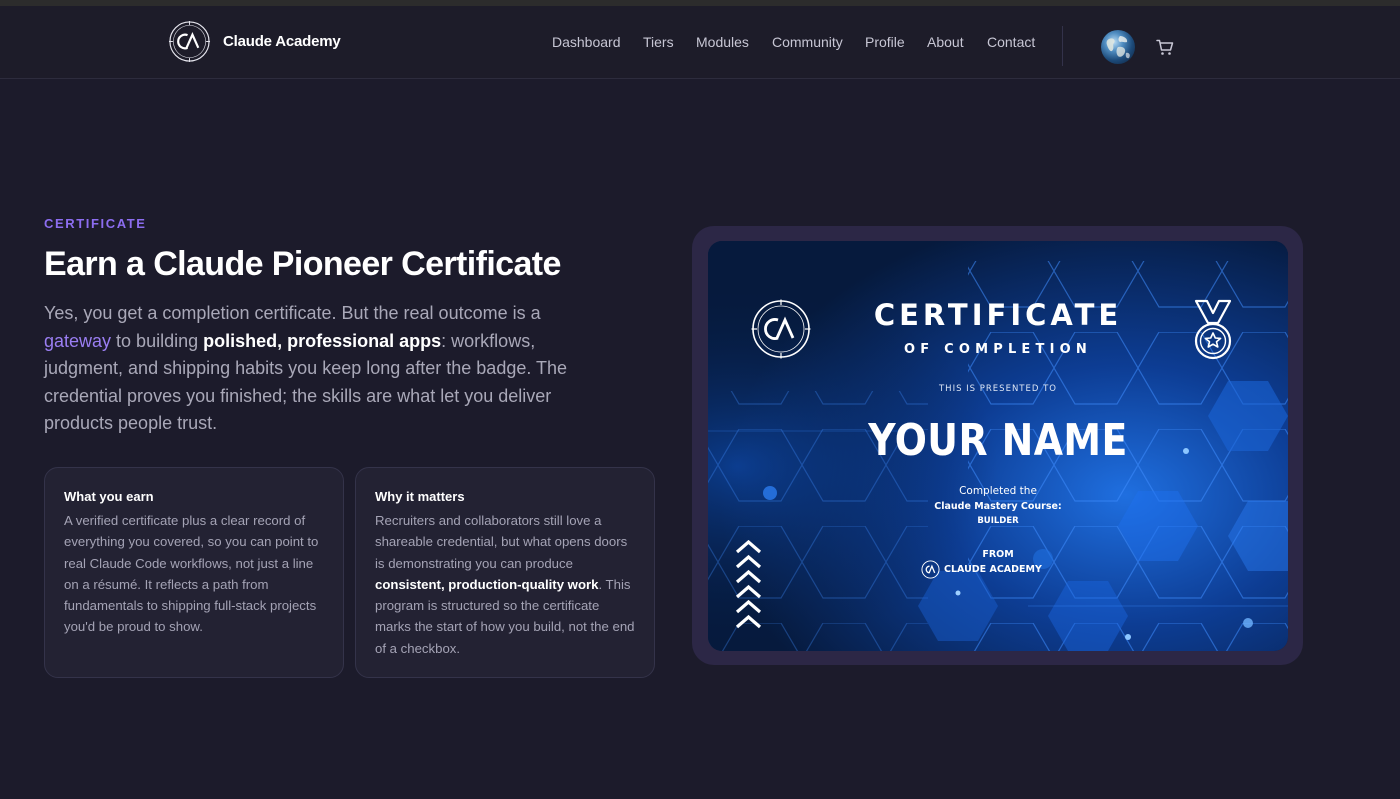 This screenshot has height=799, width=1400. What do you see at coordinates (998, 315) in the screenshot?
I see `certificate-title: CERTIFICATE` at bounding box center [998, 315].